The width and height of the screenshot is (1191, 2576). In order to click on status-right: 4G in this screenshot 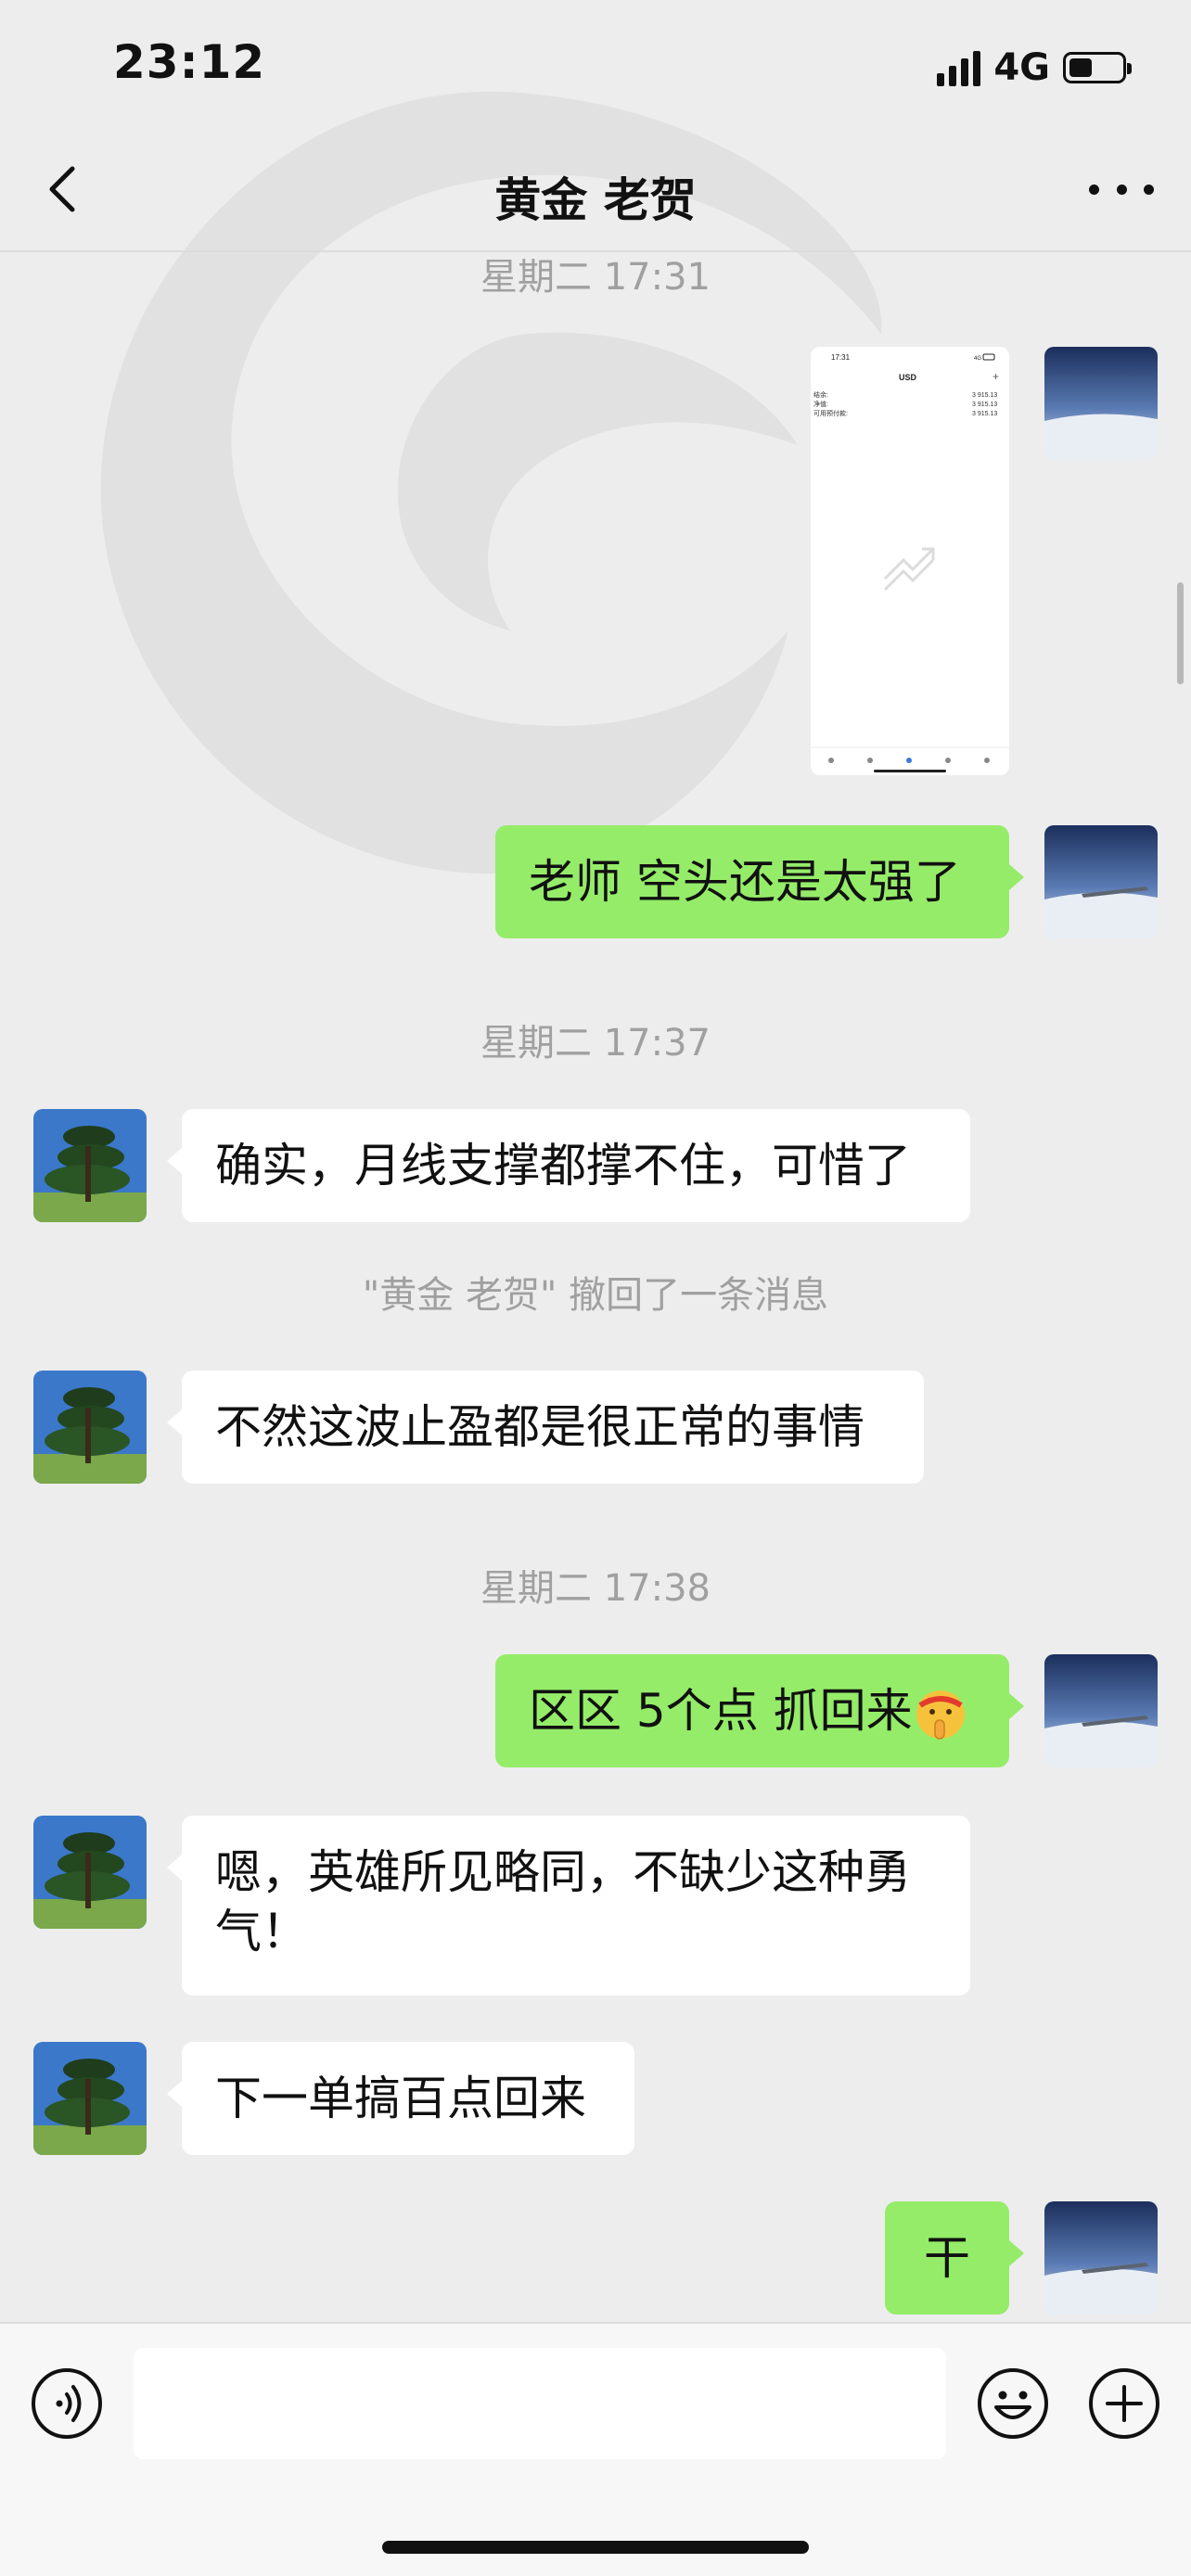, I will do `click(1034, 67)`.